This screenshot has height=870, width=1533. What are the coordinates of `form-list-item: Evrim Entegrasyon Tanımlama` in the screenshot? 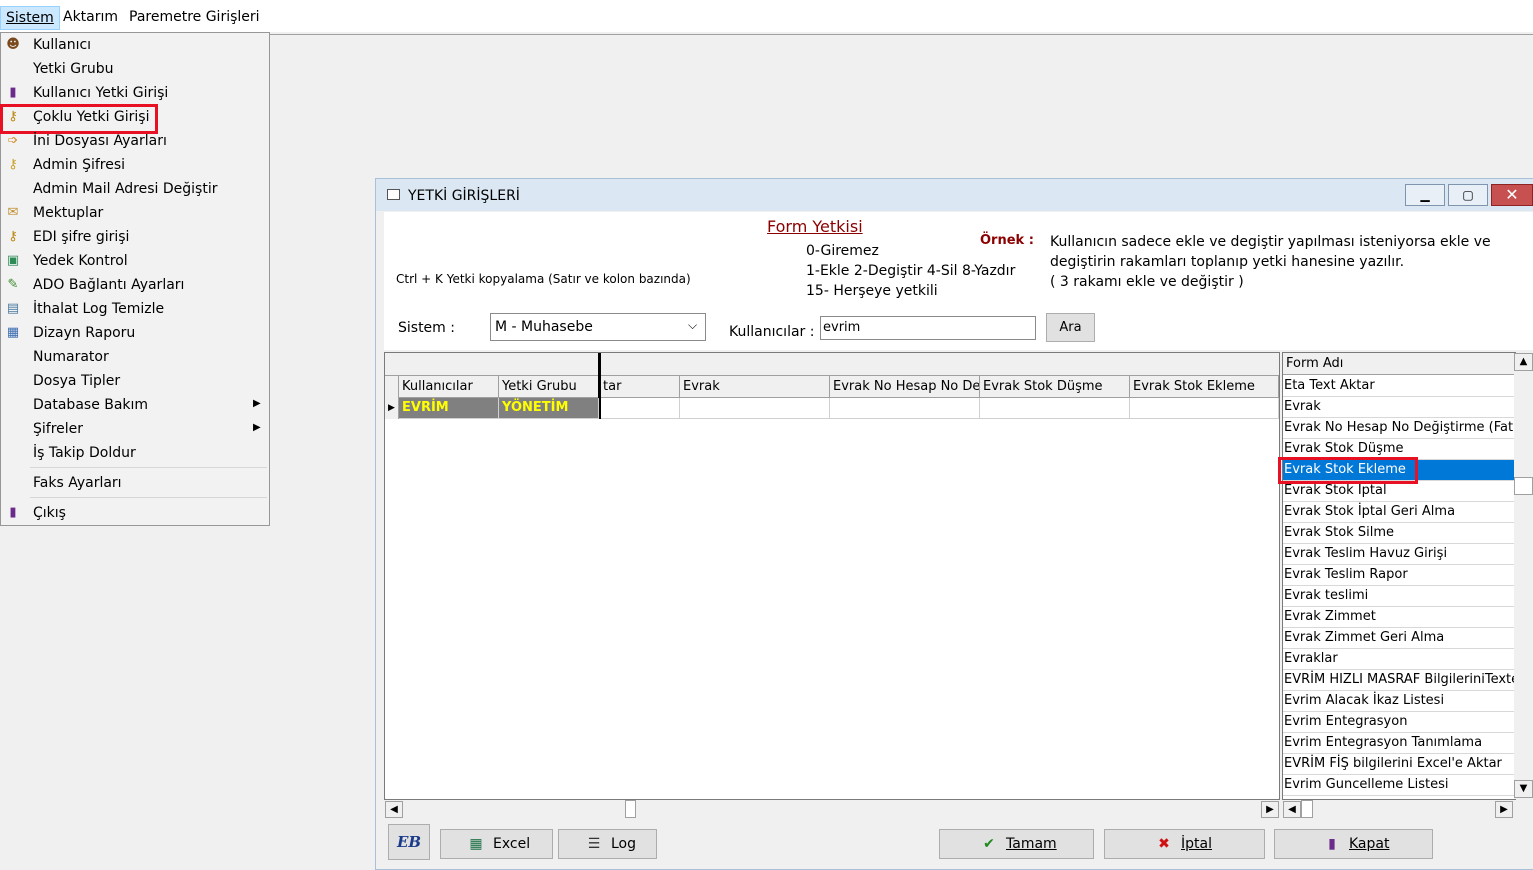 It's located at (1398, 743).